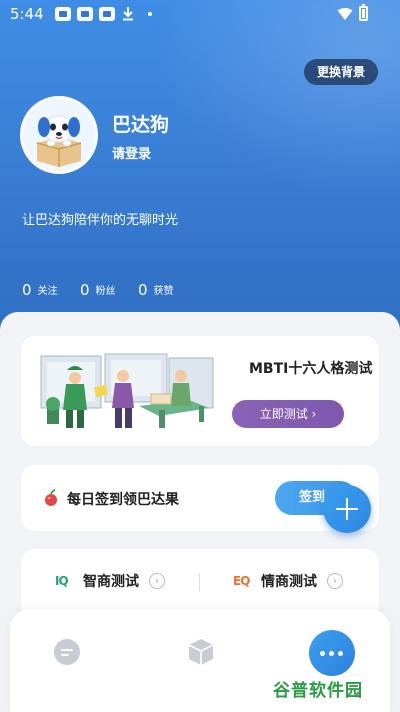  Describe the element at coordinates (200, 14) in the screenshot. I see `status-bar: 5:44` at that location.